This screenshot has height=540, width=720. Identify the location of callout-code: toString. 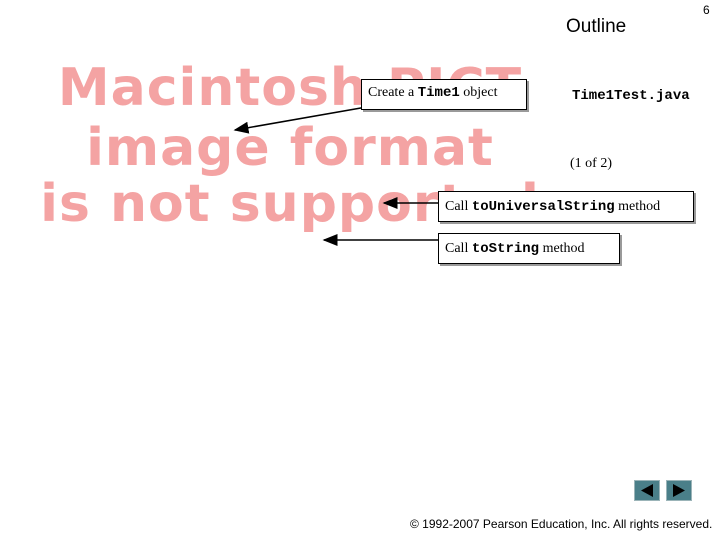
(505, 249).